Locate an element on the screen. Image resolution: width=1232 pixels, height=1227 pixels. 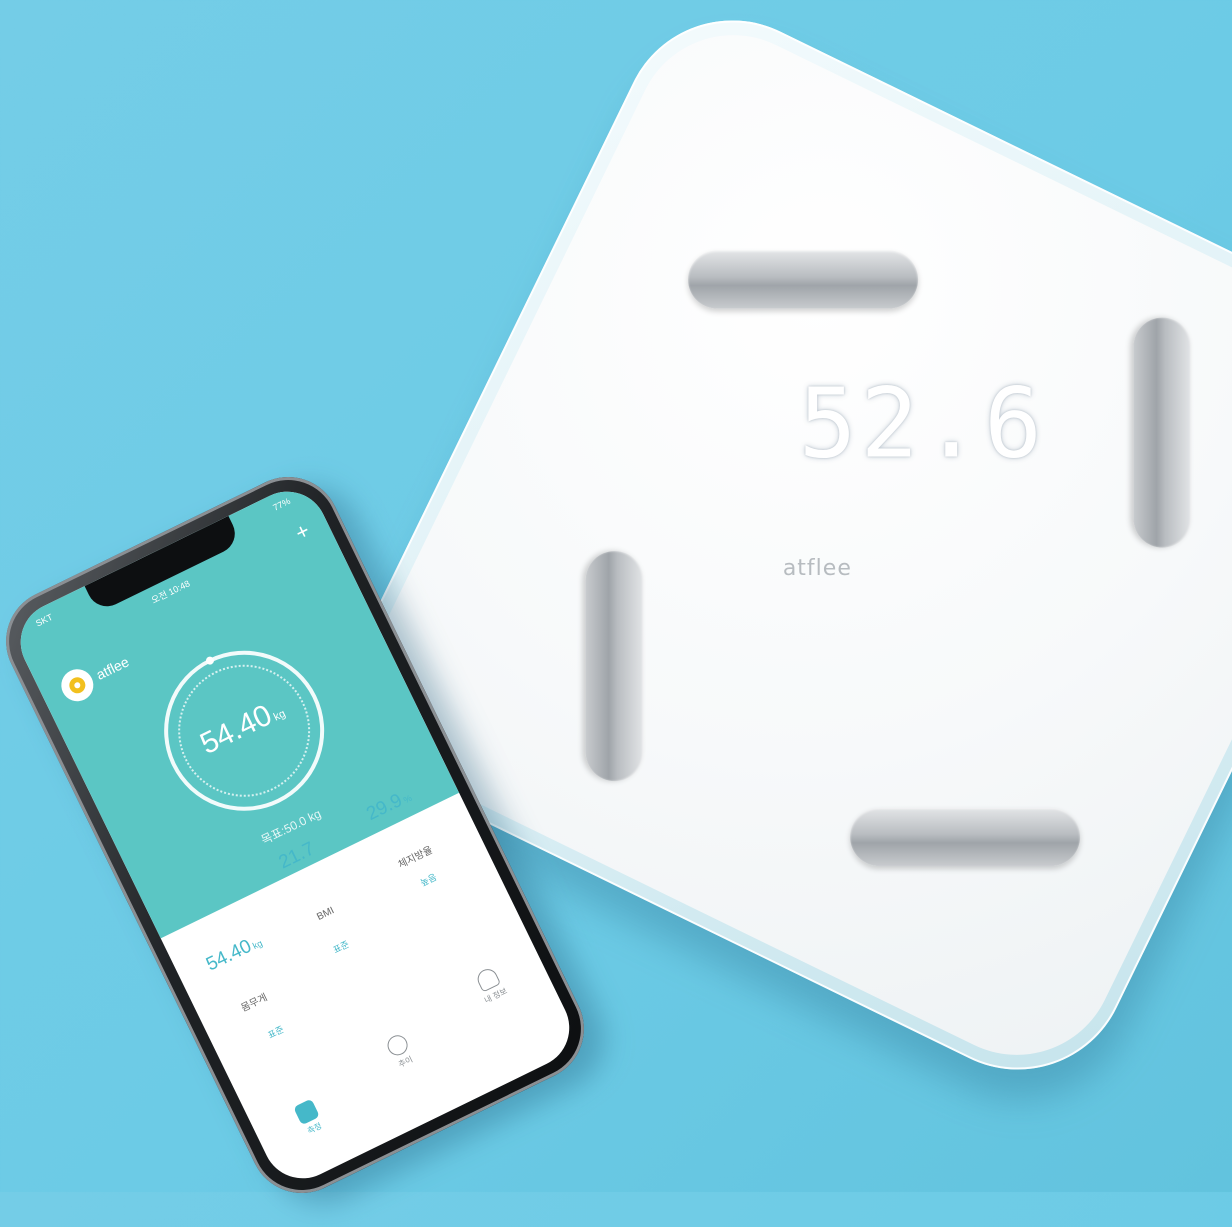
scale-brand-logo: atflee is located at coordinates (817, 569).